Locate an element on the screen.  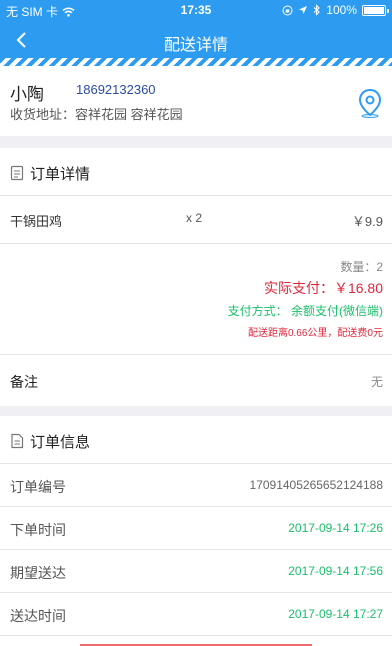
order-time-row: 下单时间 2017-09-14 17:26 is located at coordinates (196, 528).